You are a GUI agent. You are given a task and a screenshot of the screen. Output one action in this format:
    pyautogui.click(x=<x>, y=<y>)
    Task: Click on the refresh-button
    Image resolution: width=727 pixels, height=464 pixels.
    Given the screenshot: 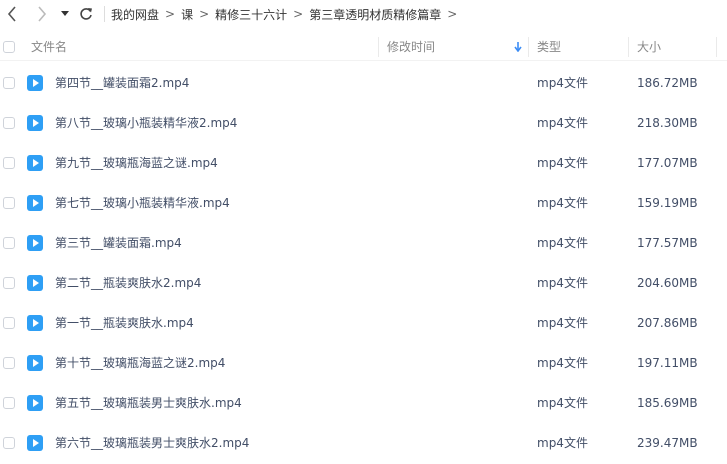 What is the action you would take?
    pyautogui.click(x=86, y=14)
    